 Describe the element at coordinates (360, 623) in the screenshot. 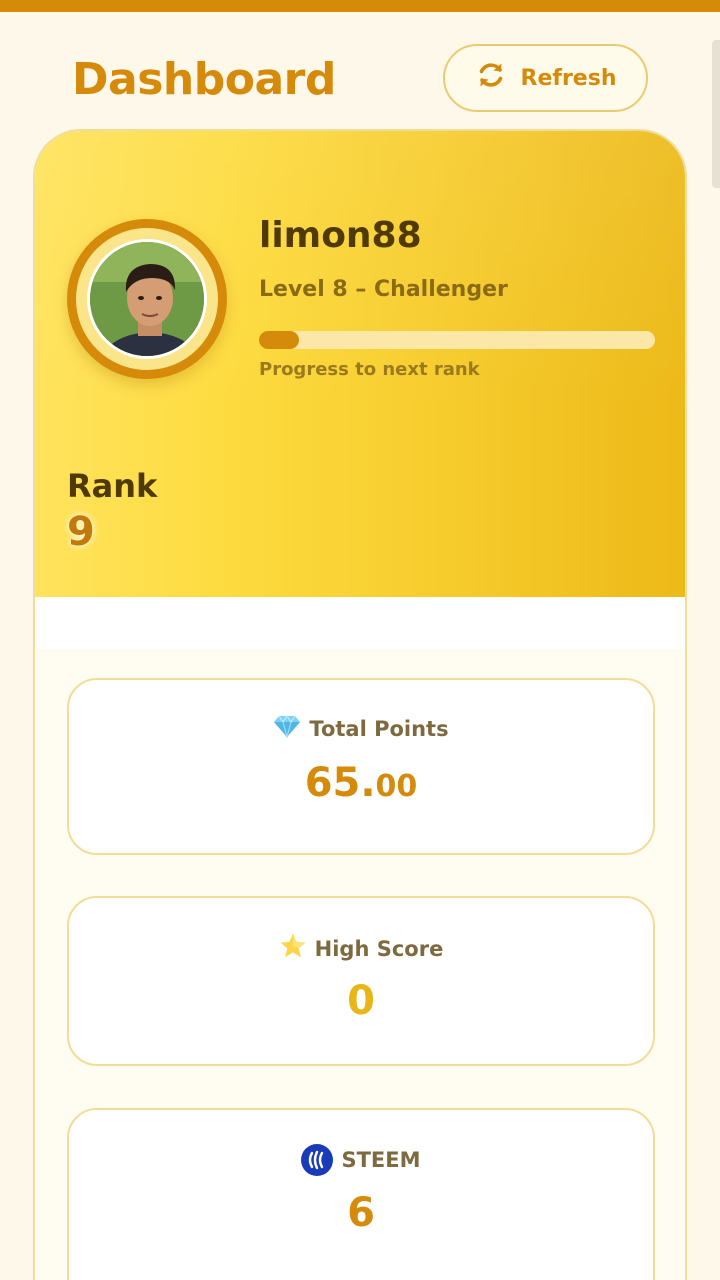

I see `hero-divider` at that location.